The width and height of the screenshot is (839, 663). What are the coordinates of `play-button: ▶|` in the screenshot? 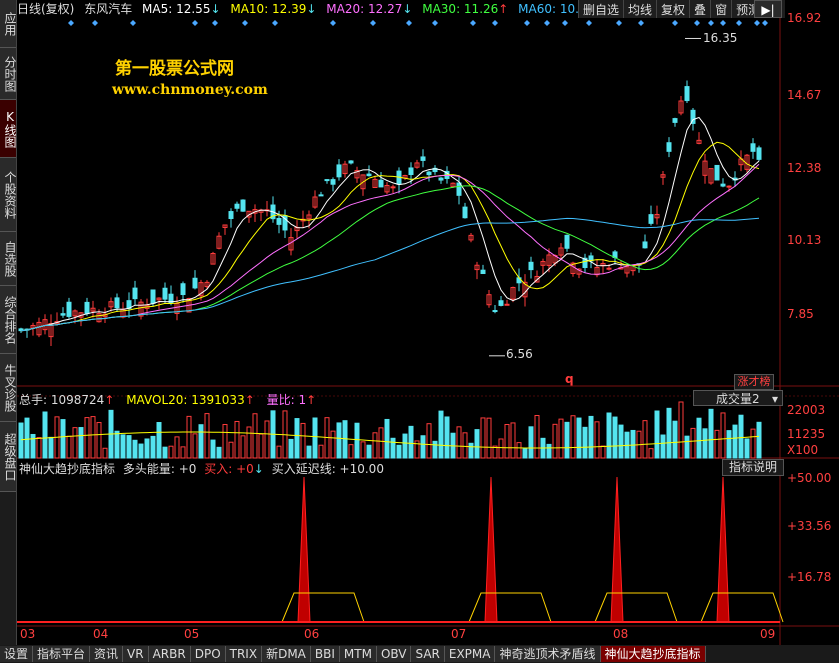 It's located at (768, 9).